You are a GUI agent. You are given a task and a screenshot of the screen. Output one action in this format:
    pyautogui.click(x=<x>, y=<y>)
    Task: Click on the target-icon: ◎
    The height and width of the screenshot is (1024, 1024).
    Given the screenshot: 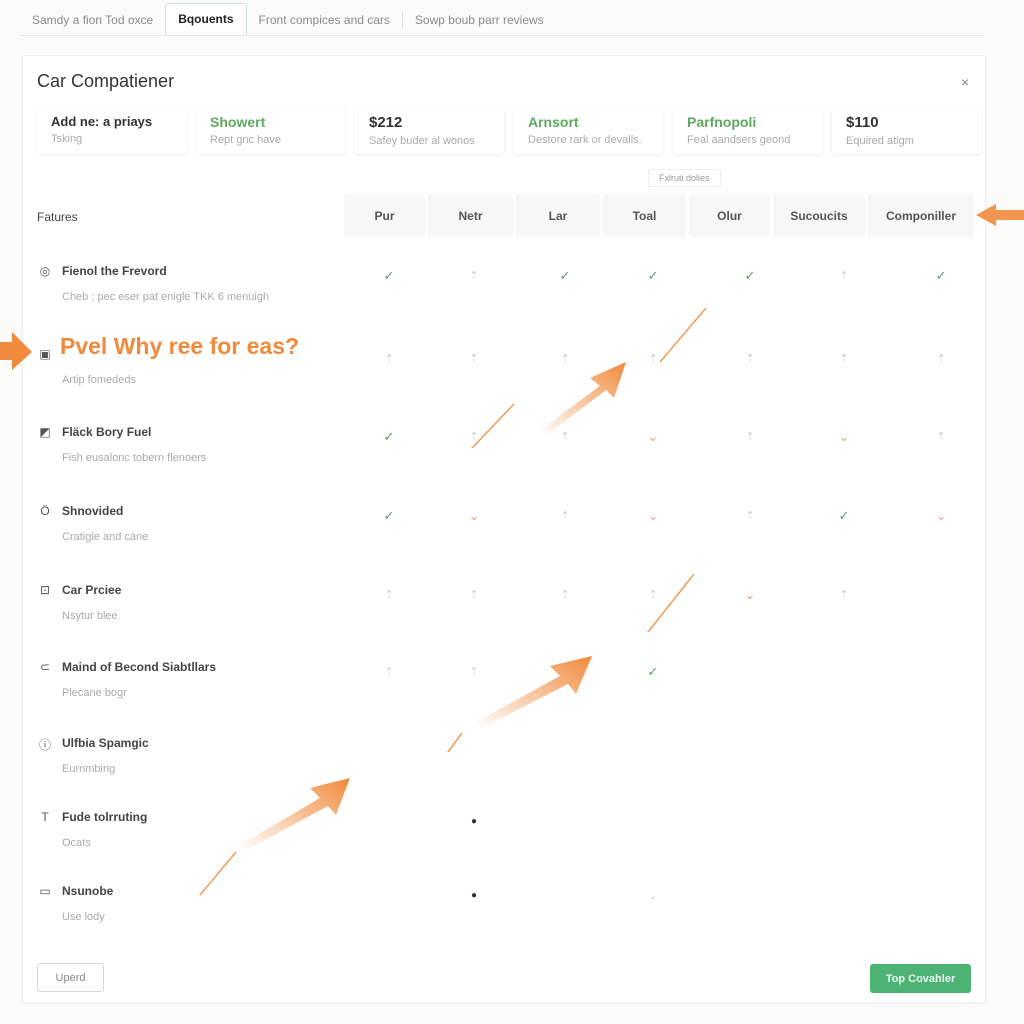 What is the action you would take?
    pyautogui.click(x=45, y=271)
    